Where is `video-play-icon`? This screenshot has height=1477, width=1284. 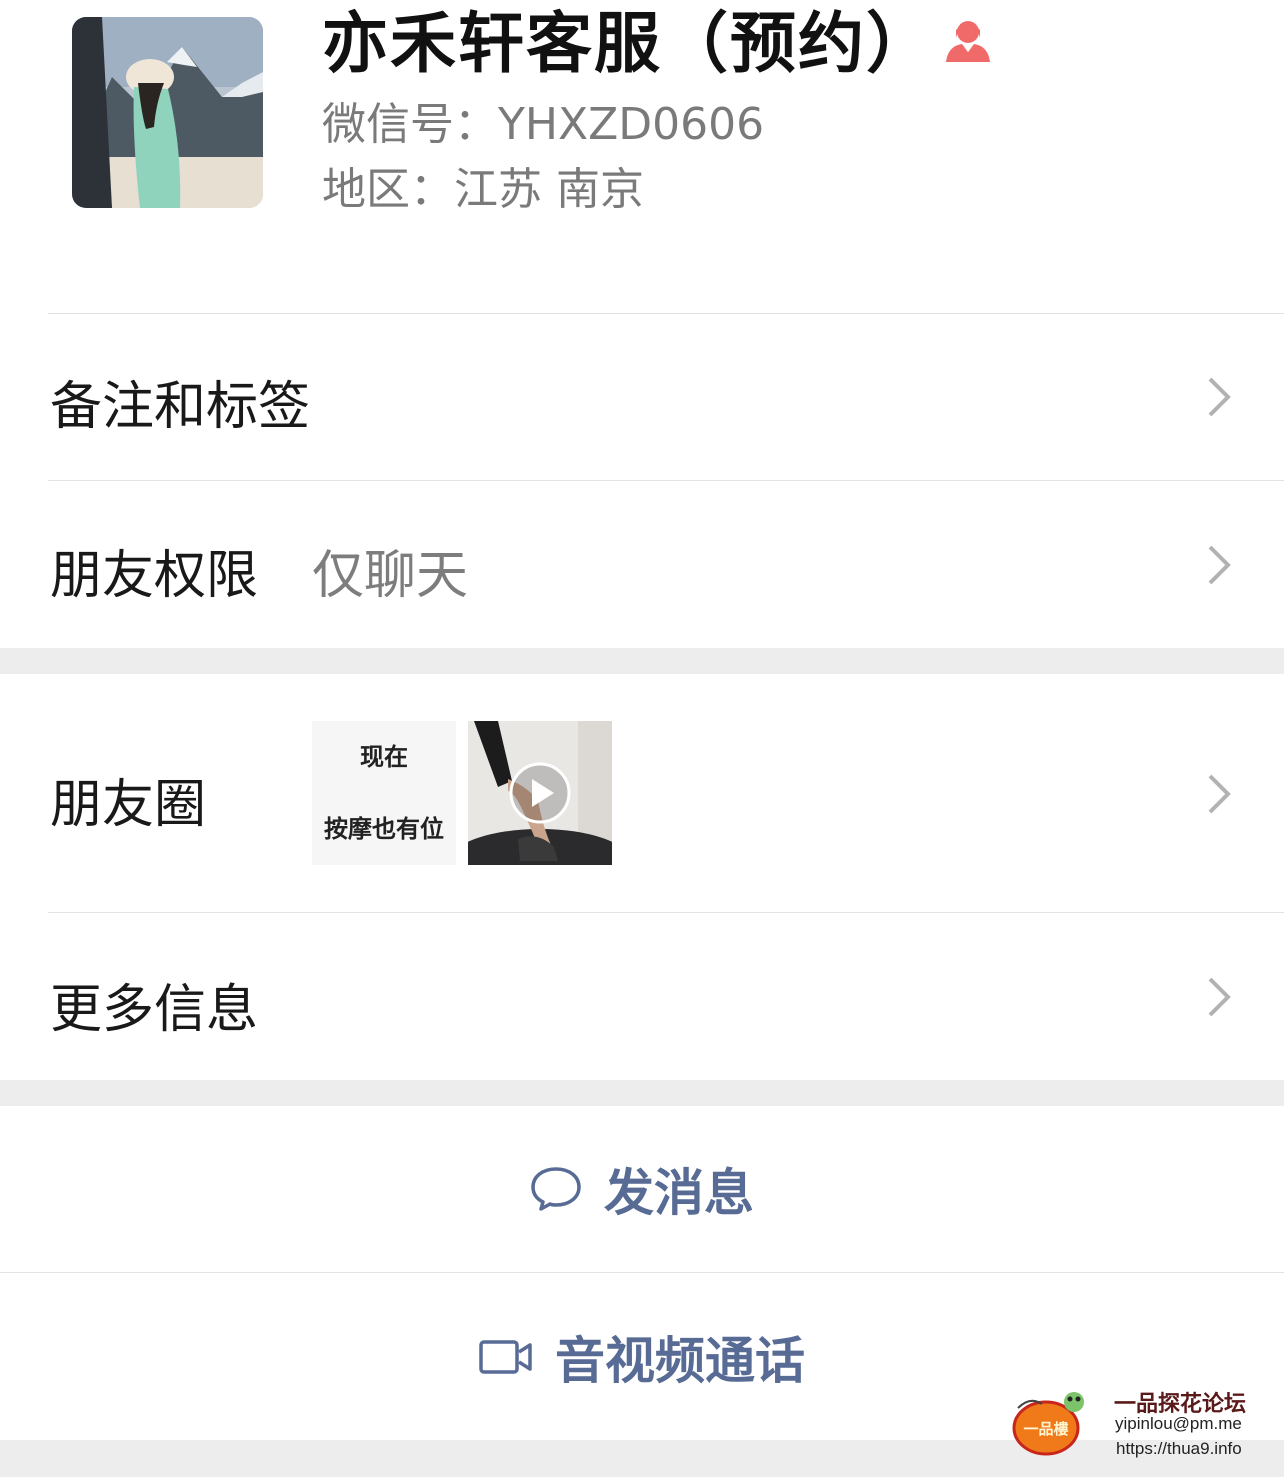 video-play-icon is located at coordinates (540, 793).